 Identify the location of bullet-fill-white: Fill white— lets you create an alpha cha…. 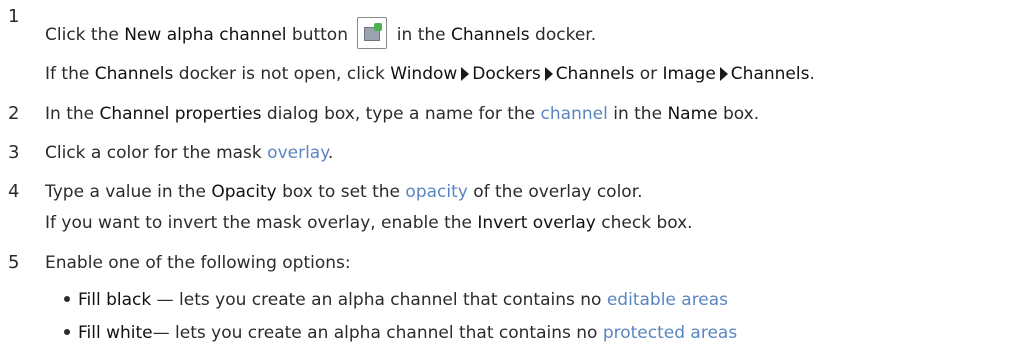
(400, 333).